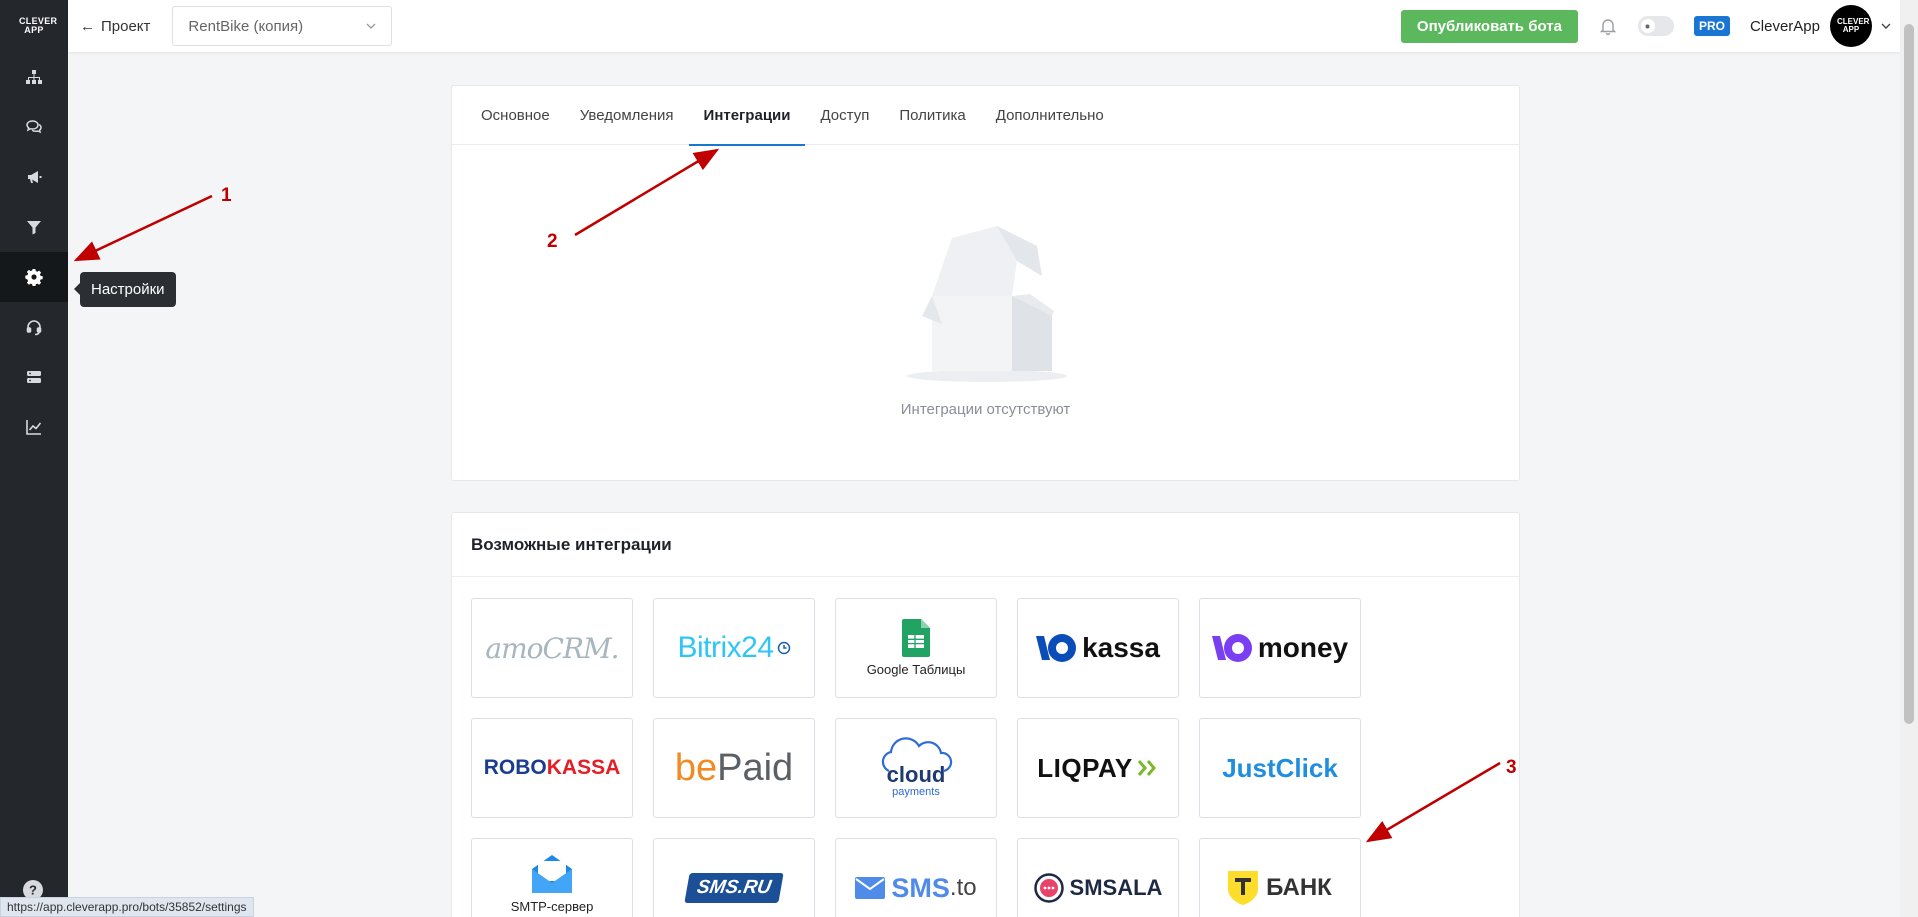 This screenshot has height=917, width=1918. I want to click on yookassa-label: kassa, so click(1121, 647).